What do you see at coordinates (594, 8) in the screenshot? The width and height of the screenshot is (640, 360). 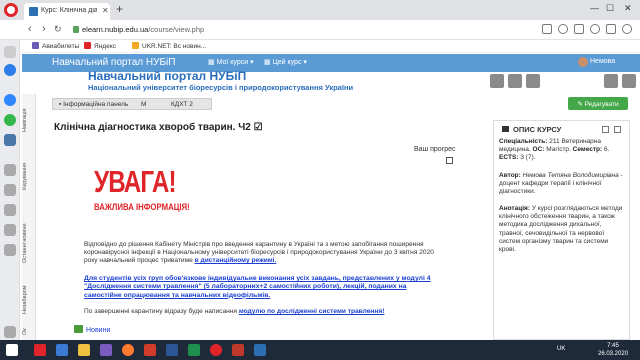 I see `minimize-icon: —` at bounding box center [594, 8].